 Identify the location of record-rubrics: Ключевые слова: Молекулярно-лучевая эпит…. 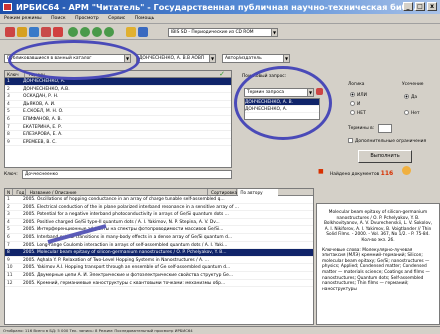
(376, 269).